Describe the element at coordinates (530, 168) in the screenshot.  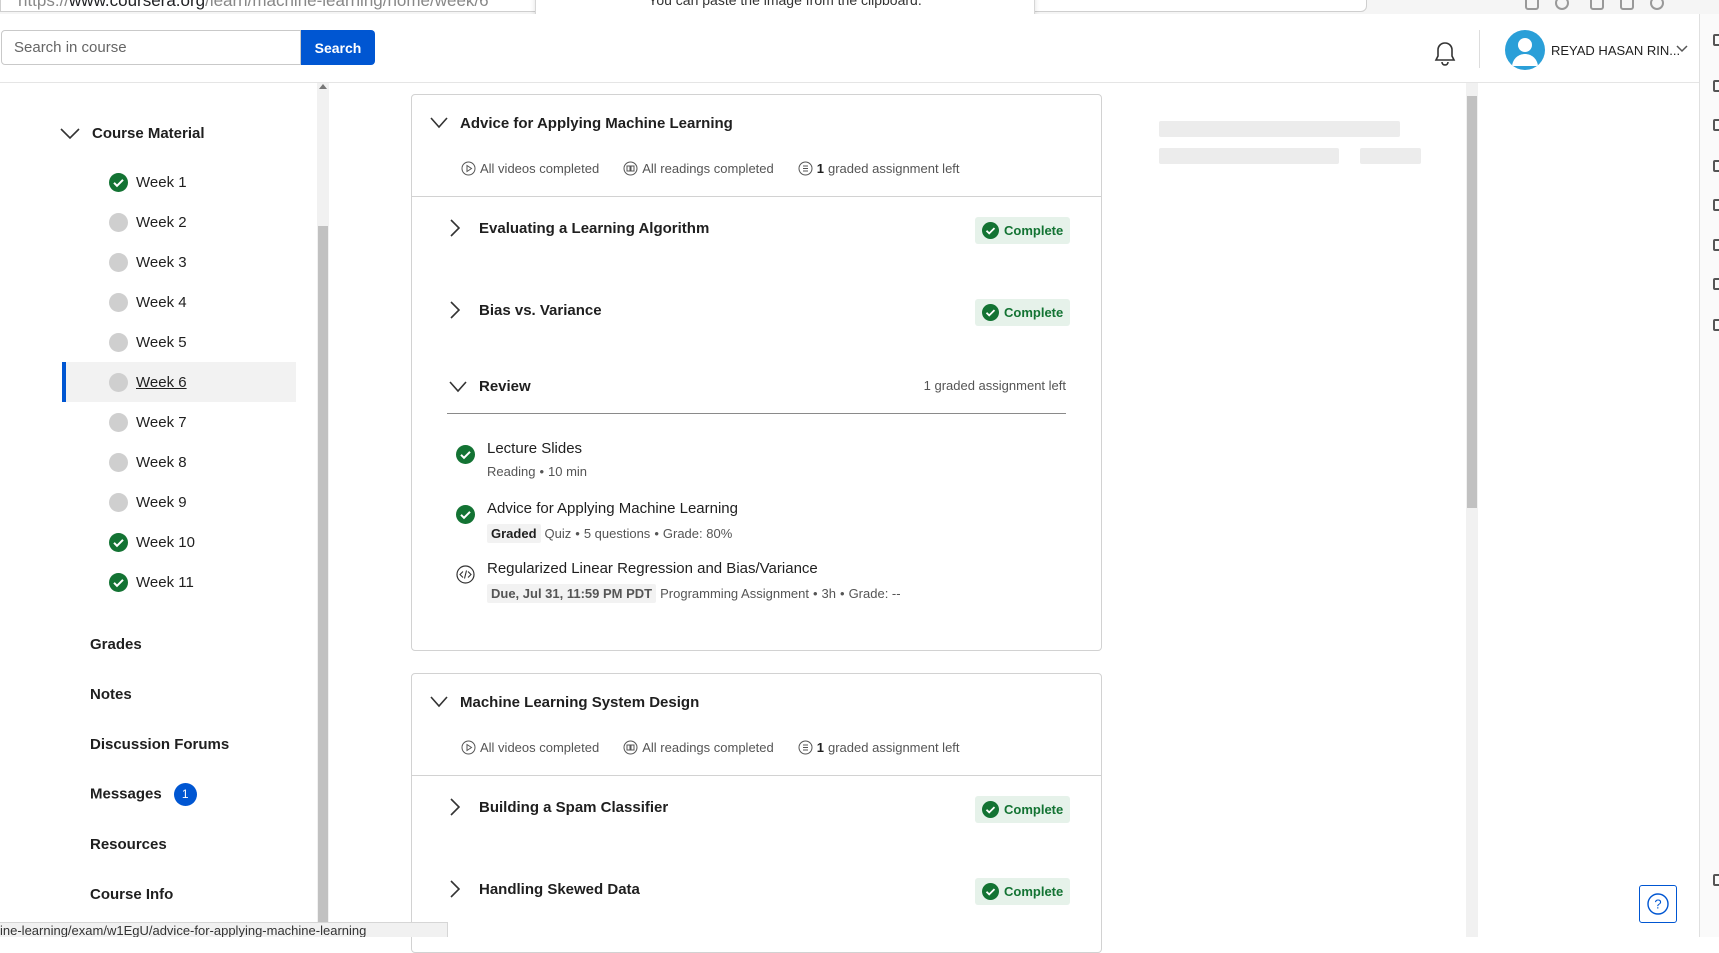
I see `videos-stat: All videos completed` at that location.